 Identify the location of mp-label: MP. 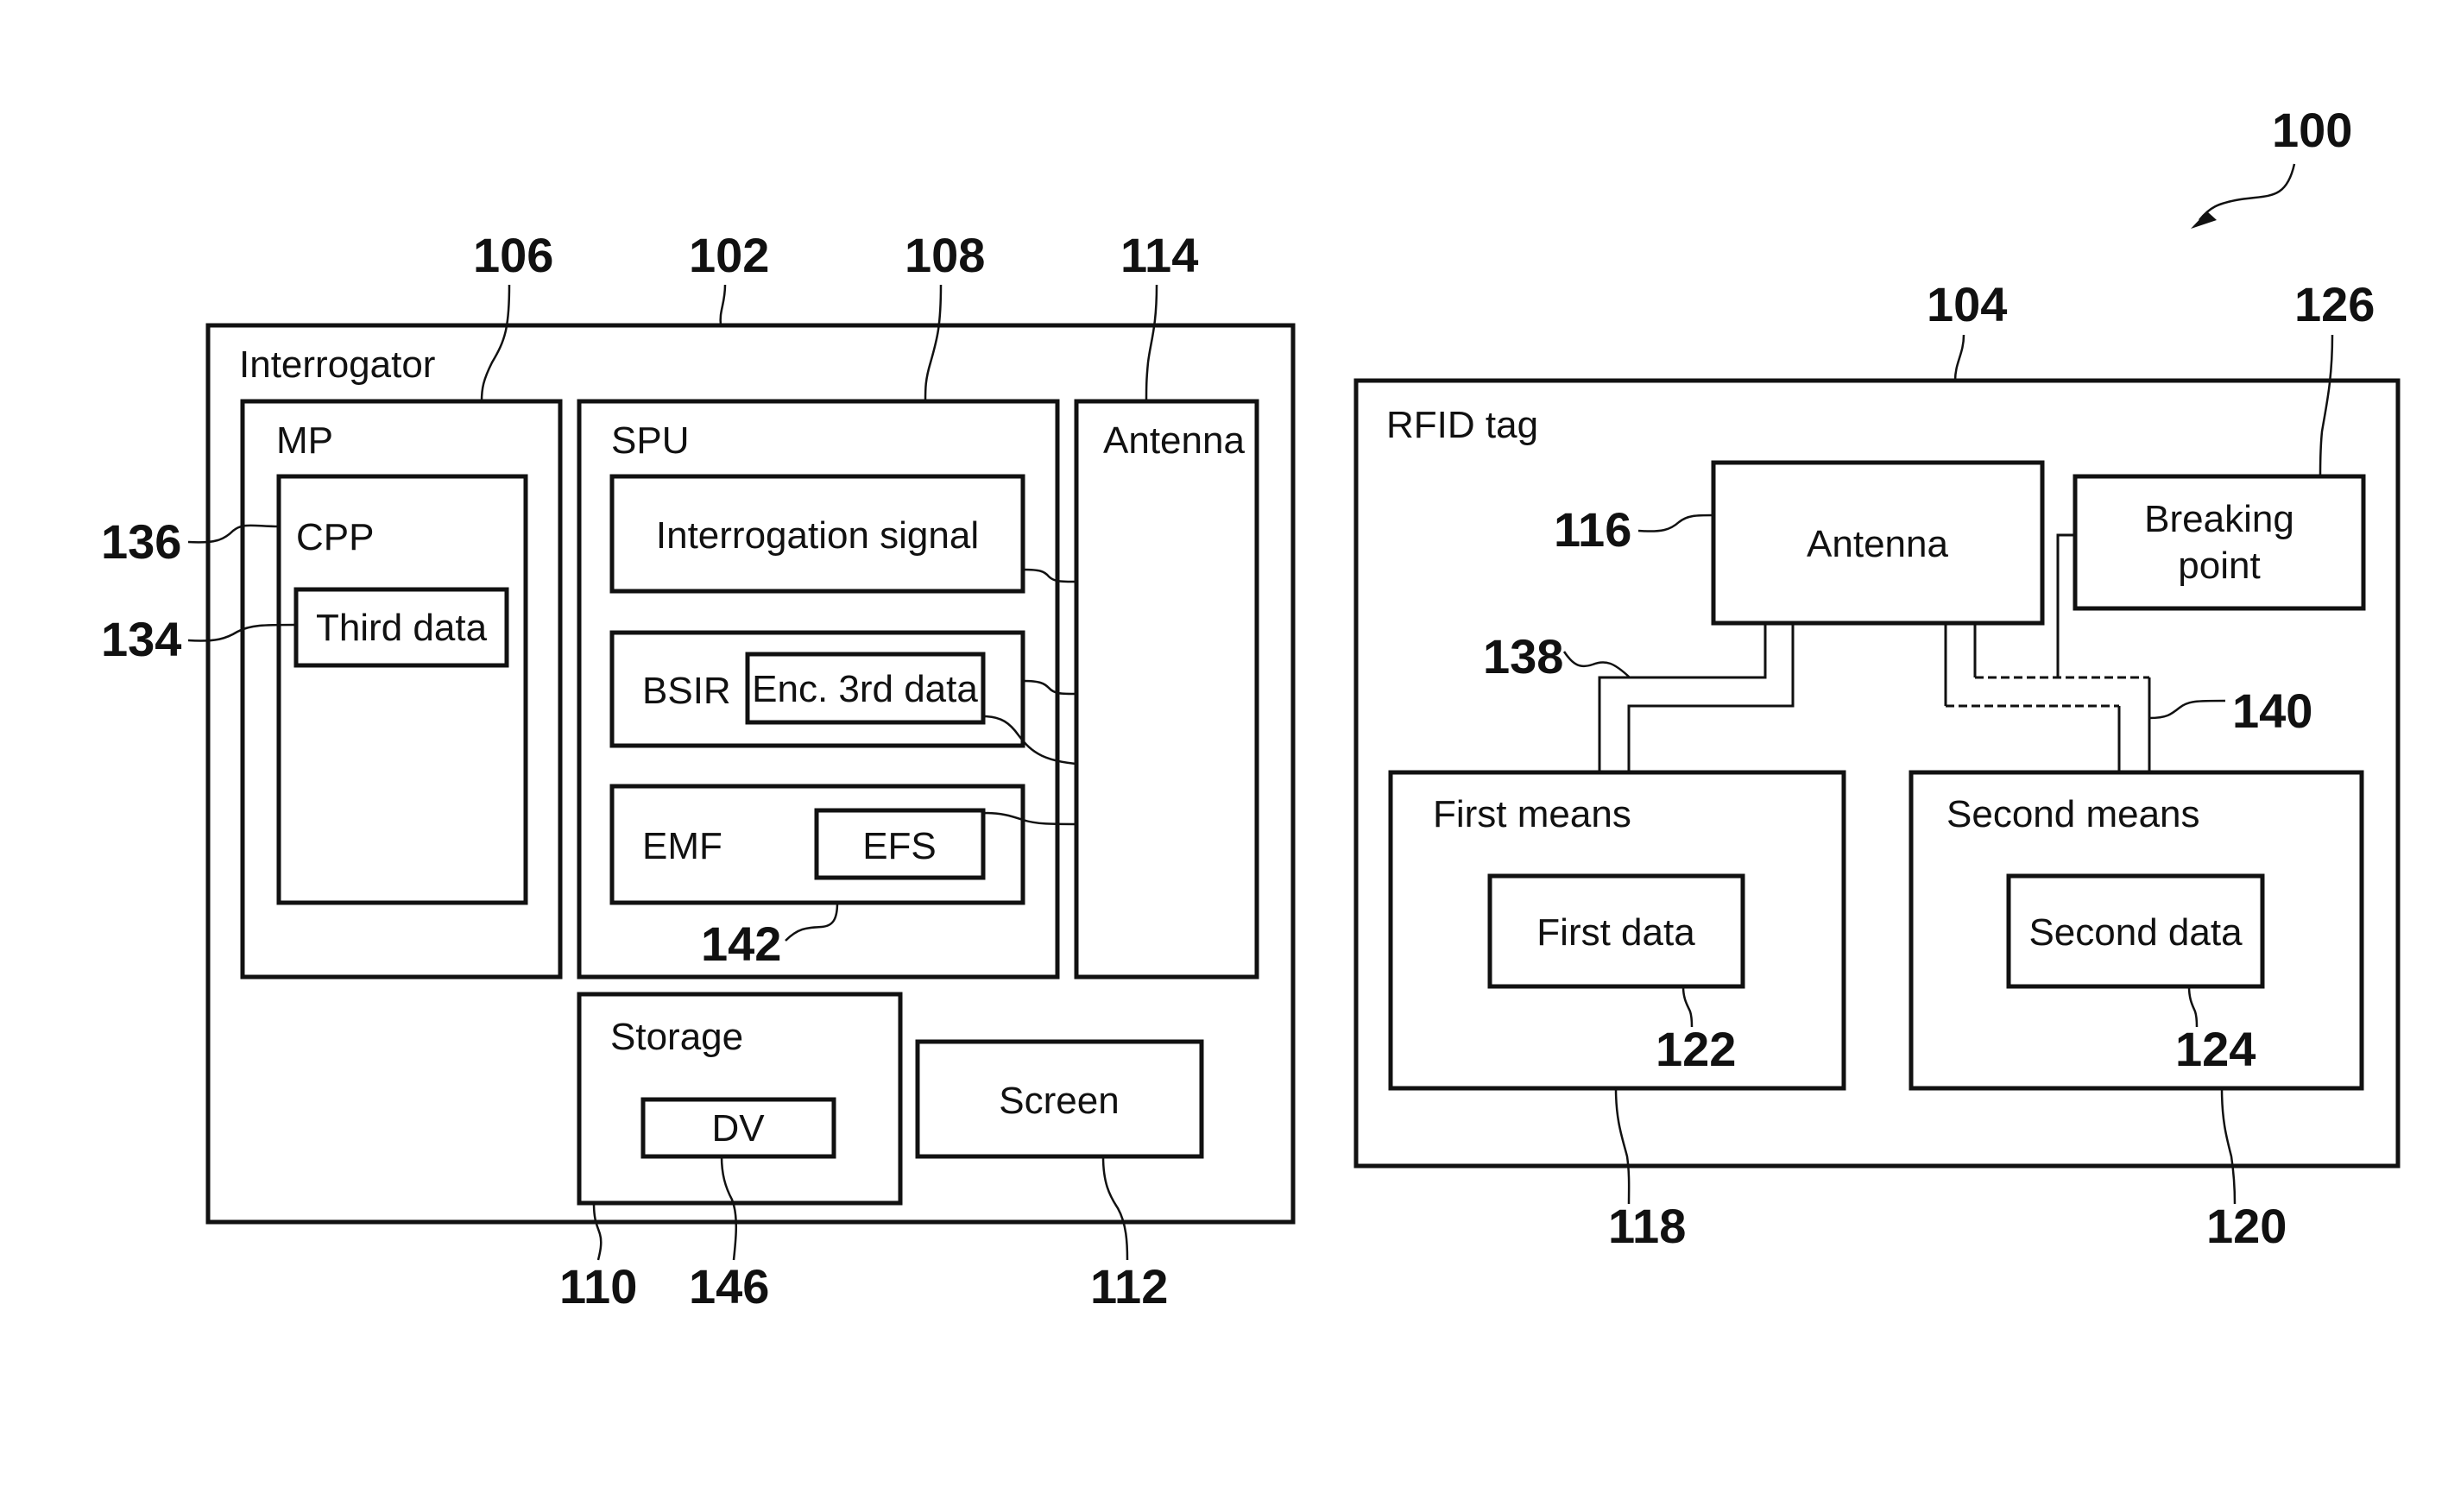
(305, 440).